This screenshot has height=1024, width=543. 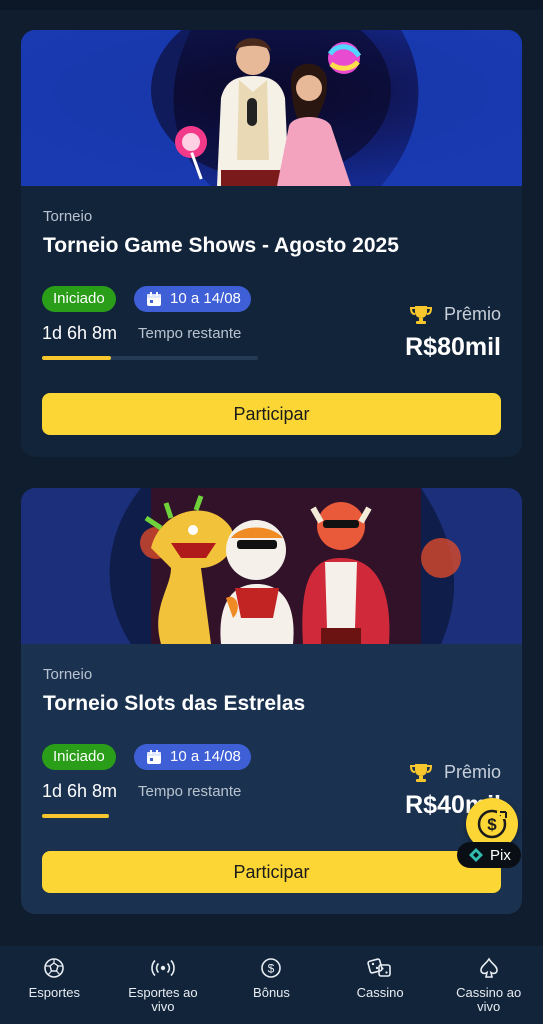 What do you see at coordinates (489, 855) in the screenshot?
I see `pix-badge: Pix` at bounding box center [489, 855].